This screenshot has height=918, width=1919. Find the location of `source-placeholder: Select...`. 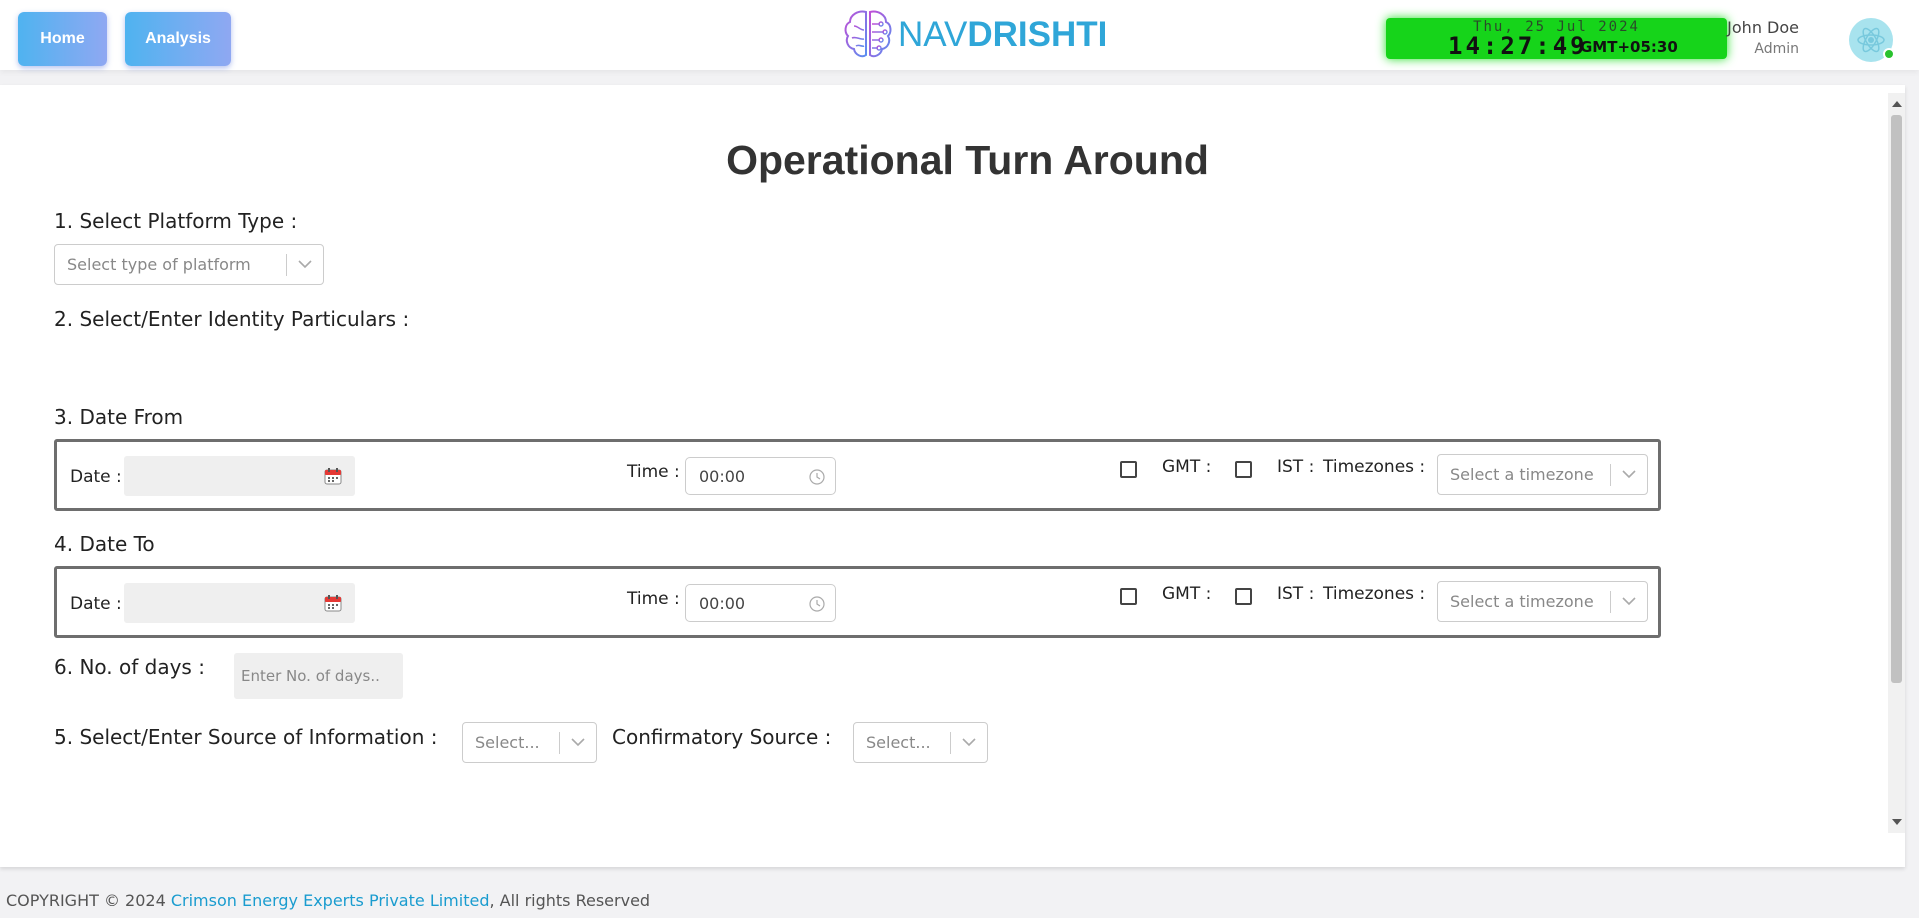

source-placeholder: Select... is located at coordinates (507, 742).